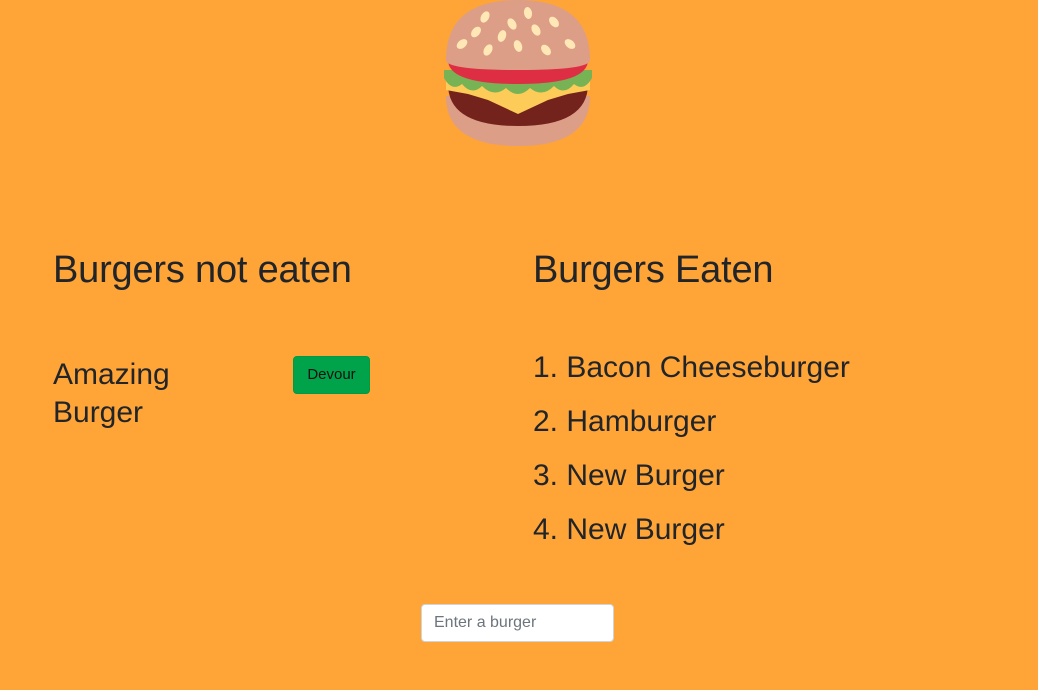 The height and width of the screenshot is (690, 1038). Describe the element at coordinates (691, 367) in the screenshot. I see `list-item: 1. Bacon Cheeseburger` at that location.